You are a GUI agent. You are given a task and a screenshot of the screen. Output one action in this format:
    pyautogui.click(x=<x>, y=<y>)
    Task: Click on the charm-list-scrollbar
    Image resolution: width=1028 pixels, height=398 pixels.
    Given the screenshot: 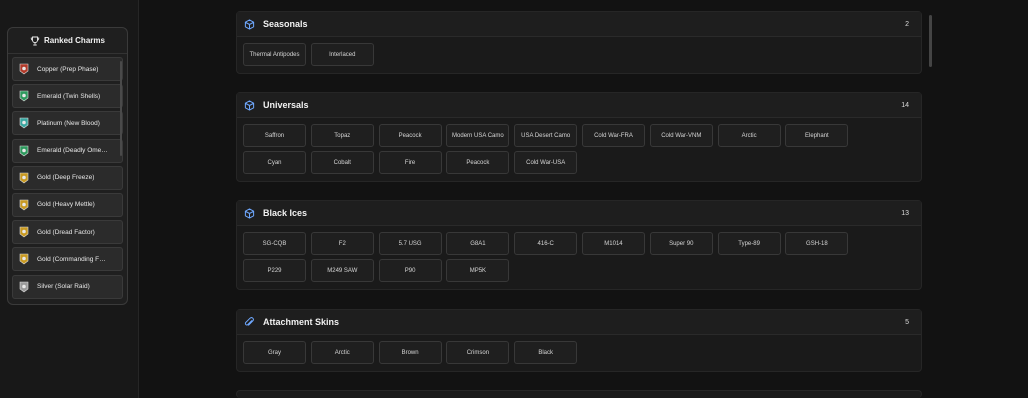 What is the action you would take?
    pyautogui.click(x=121, y=108)
    